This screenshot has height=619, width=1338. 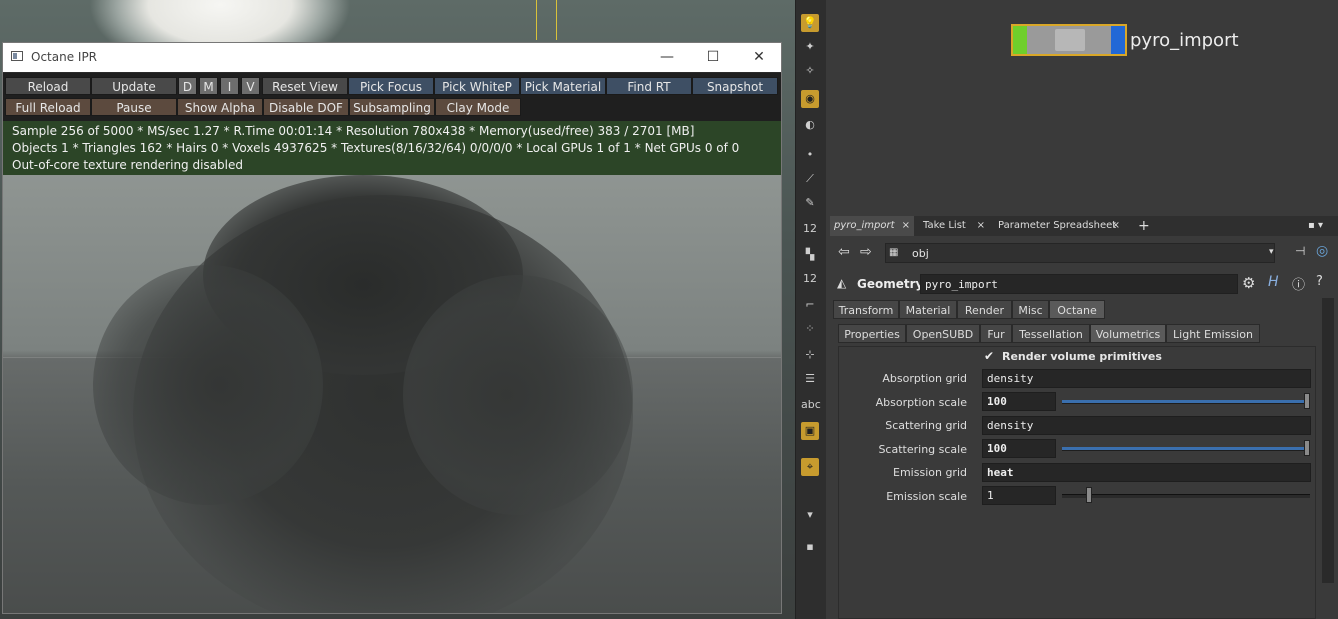 I want to click on parameter-scrollbar, so click(x=1328, y=440).